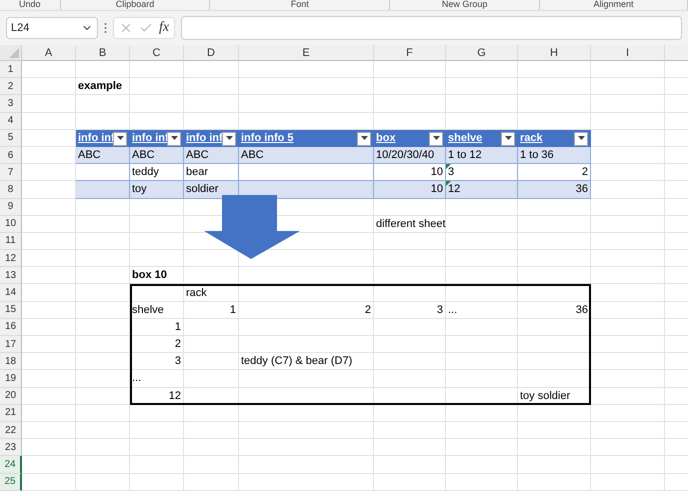 This screenshot has height=496, width=688. I want to click on formula-input-field, so click(431, 28).